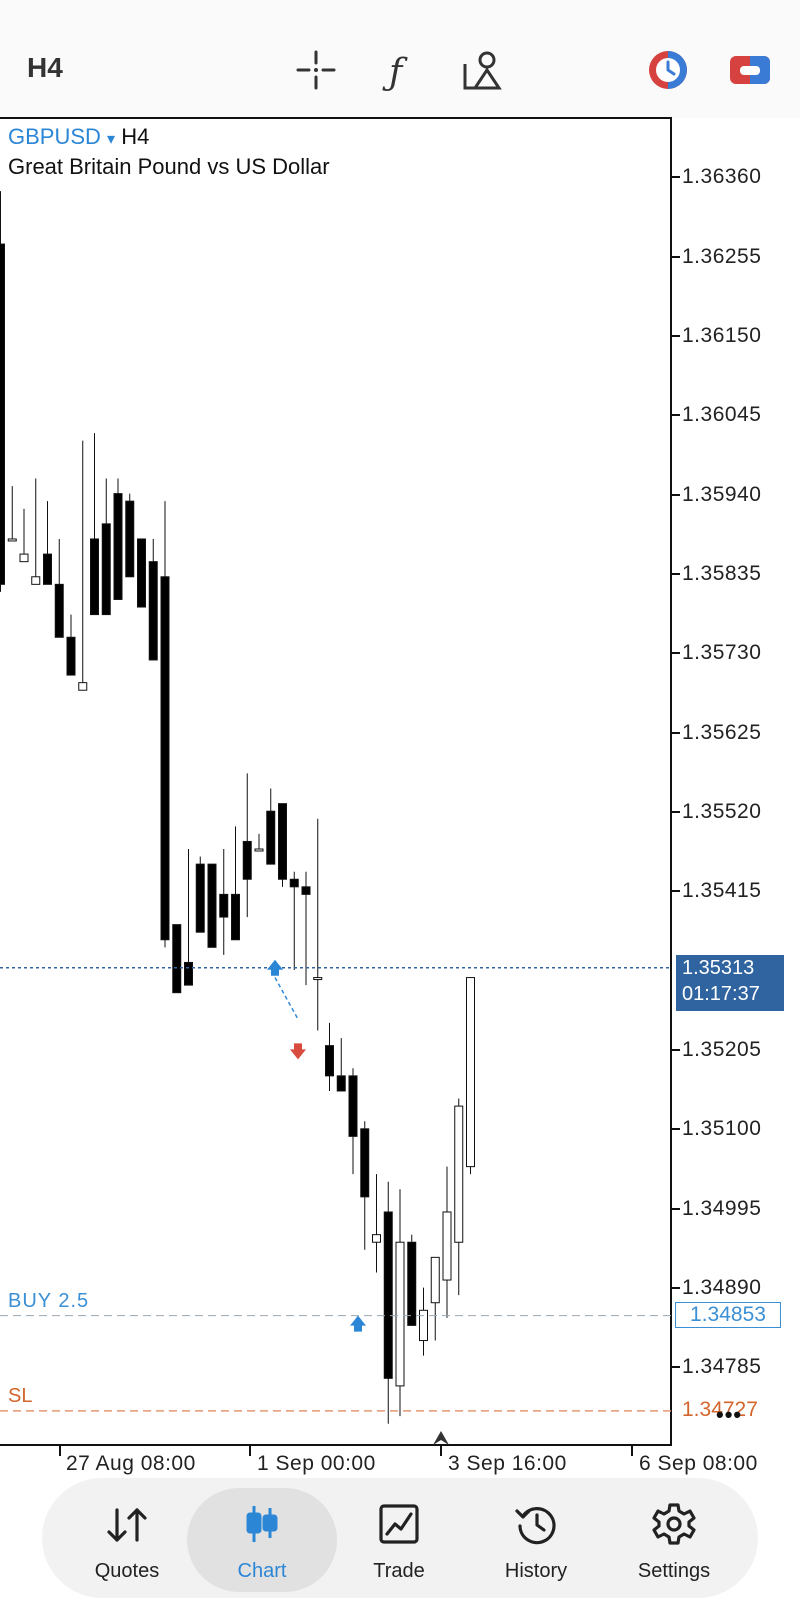 The image size is (800, 1604). What do you see at coordinates (722, 1128) in the screenshot?
I see `price-label: 1.35100` at bounding box center [722, 1128].